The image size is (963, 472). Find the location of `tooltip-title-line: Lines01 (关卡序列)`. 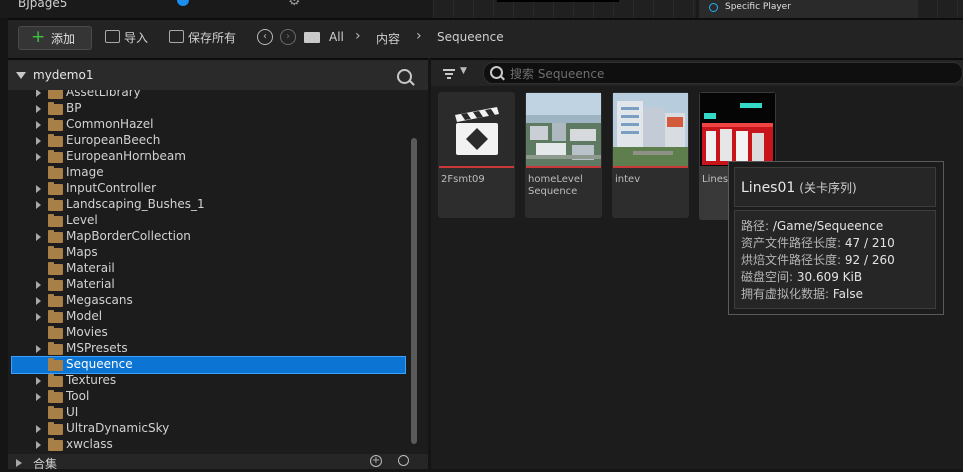

tooltip-title-line: Lines01 (关卡序列) is located at coordinates (799, 187).